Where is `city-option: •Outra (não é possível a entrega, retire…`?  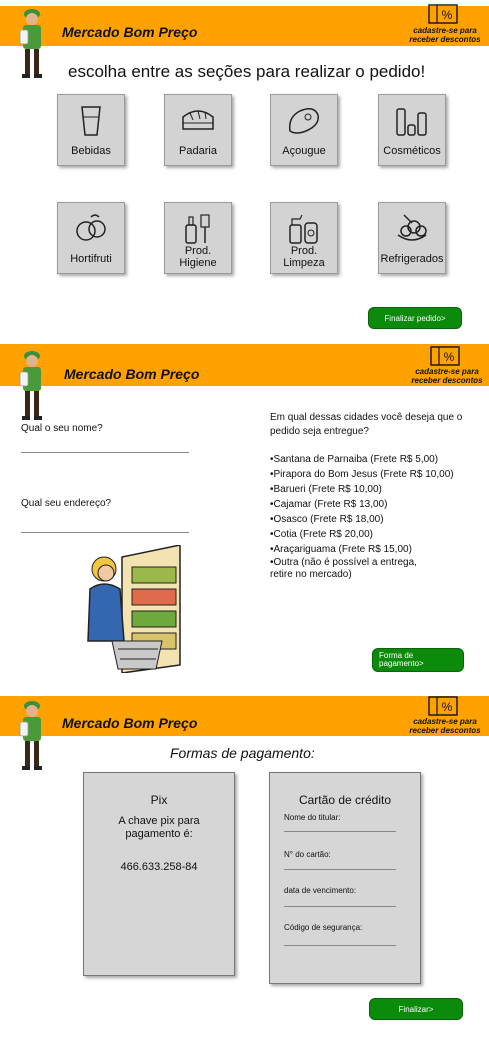
city-option: •Outra (não é possível a entrega, retire… is located at coordinates (345, 569).